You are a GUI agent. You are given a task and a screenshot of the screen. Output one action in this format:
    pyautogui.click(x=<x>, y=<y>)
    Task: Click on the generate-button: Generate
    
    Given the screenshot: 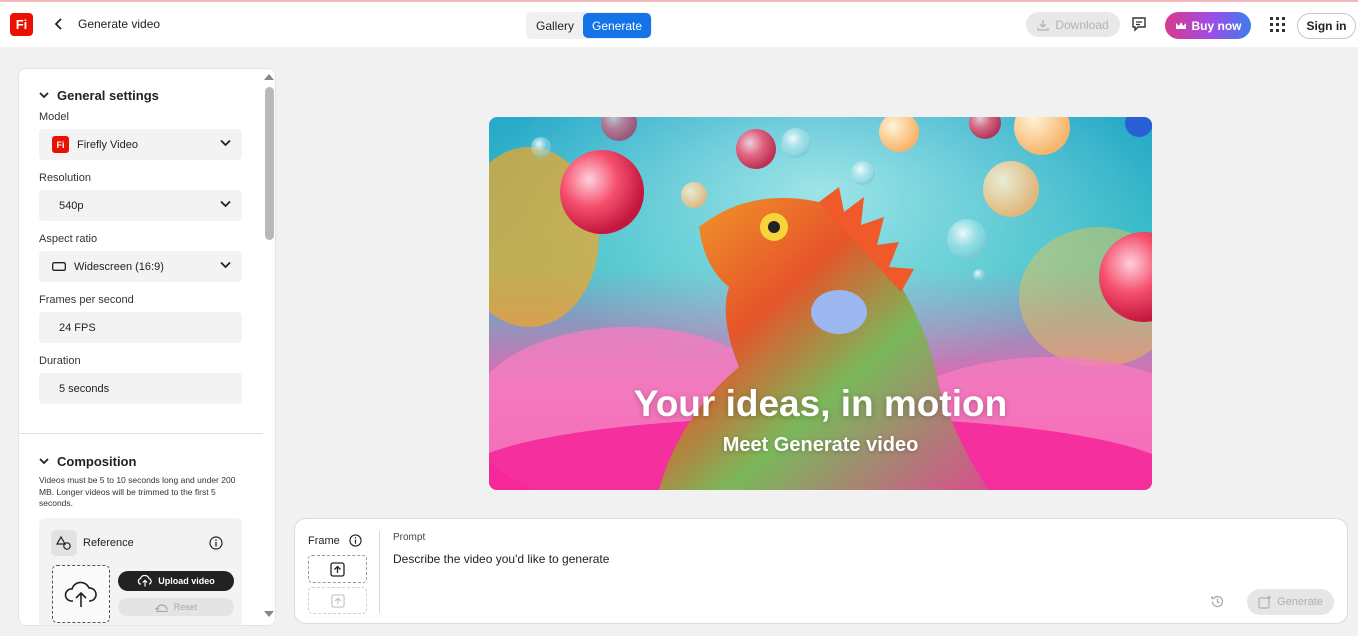 What is the action you would take?
    pyautogui.click(x=1290, y=602)
    